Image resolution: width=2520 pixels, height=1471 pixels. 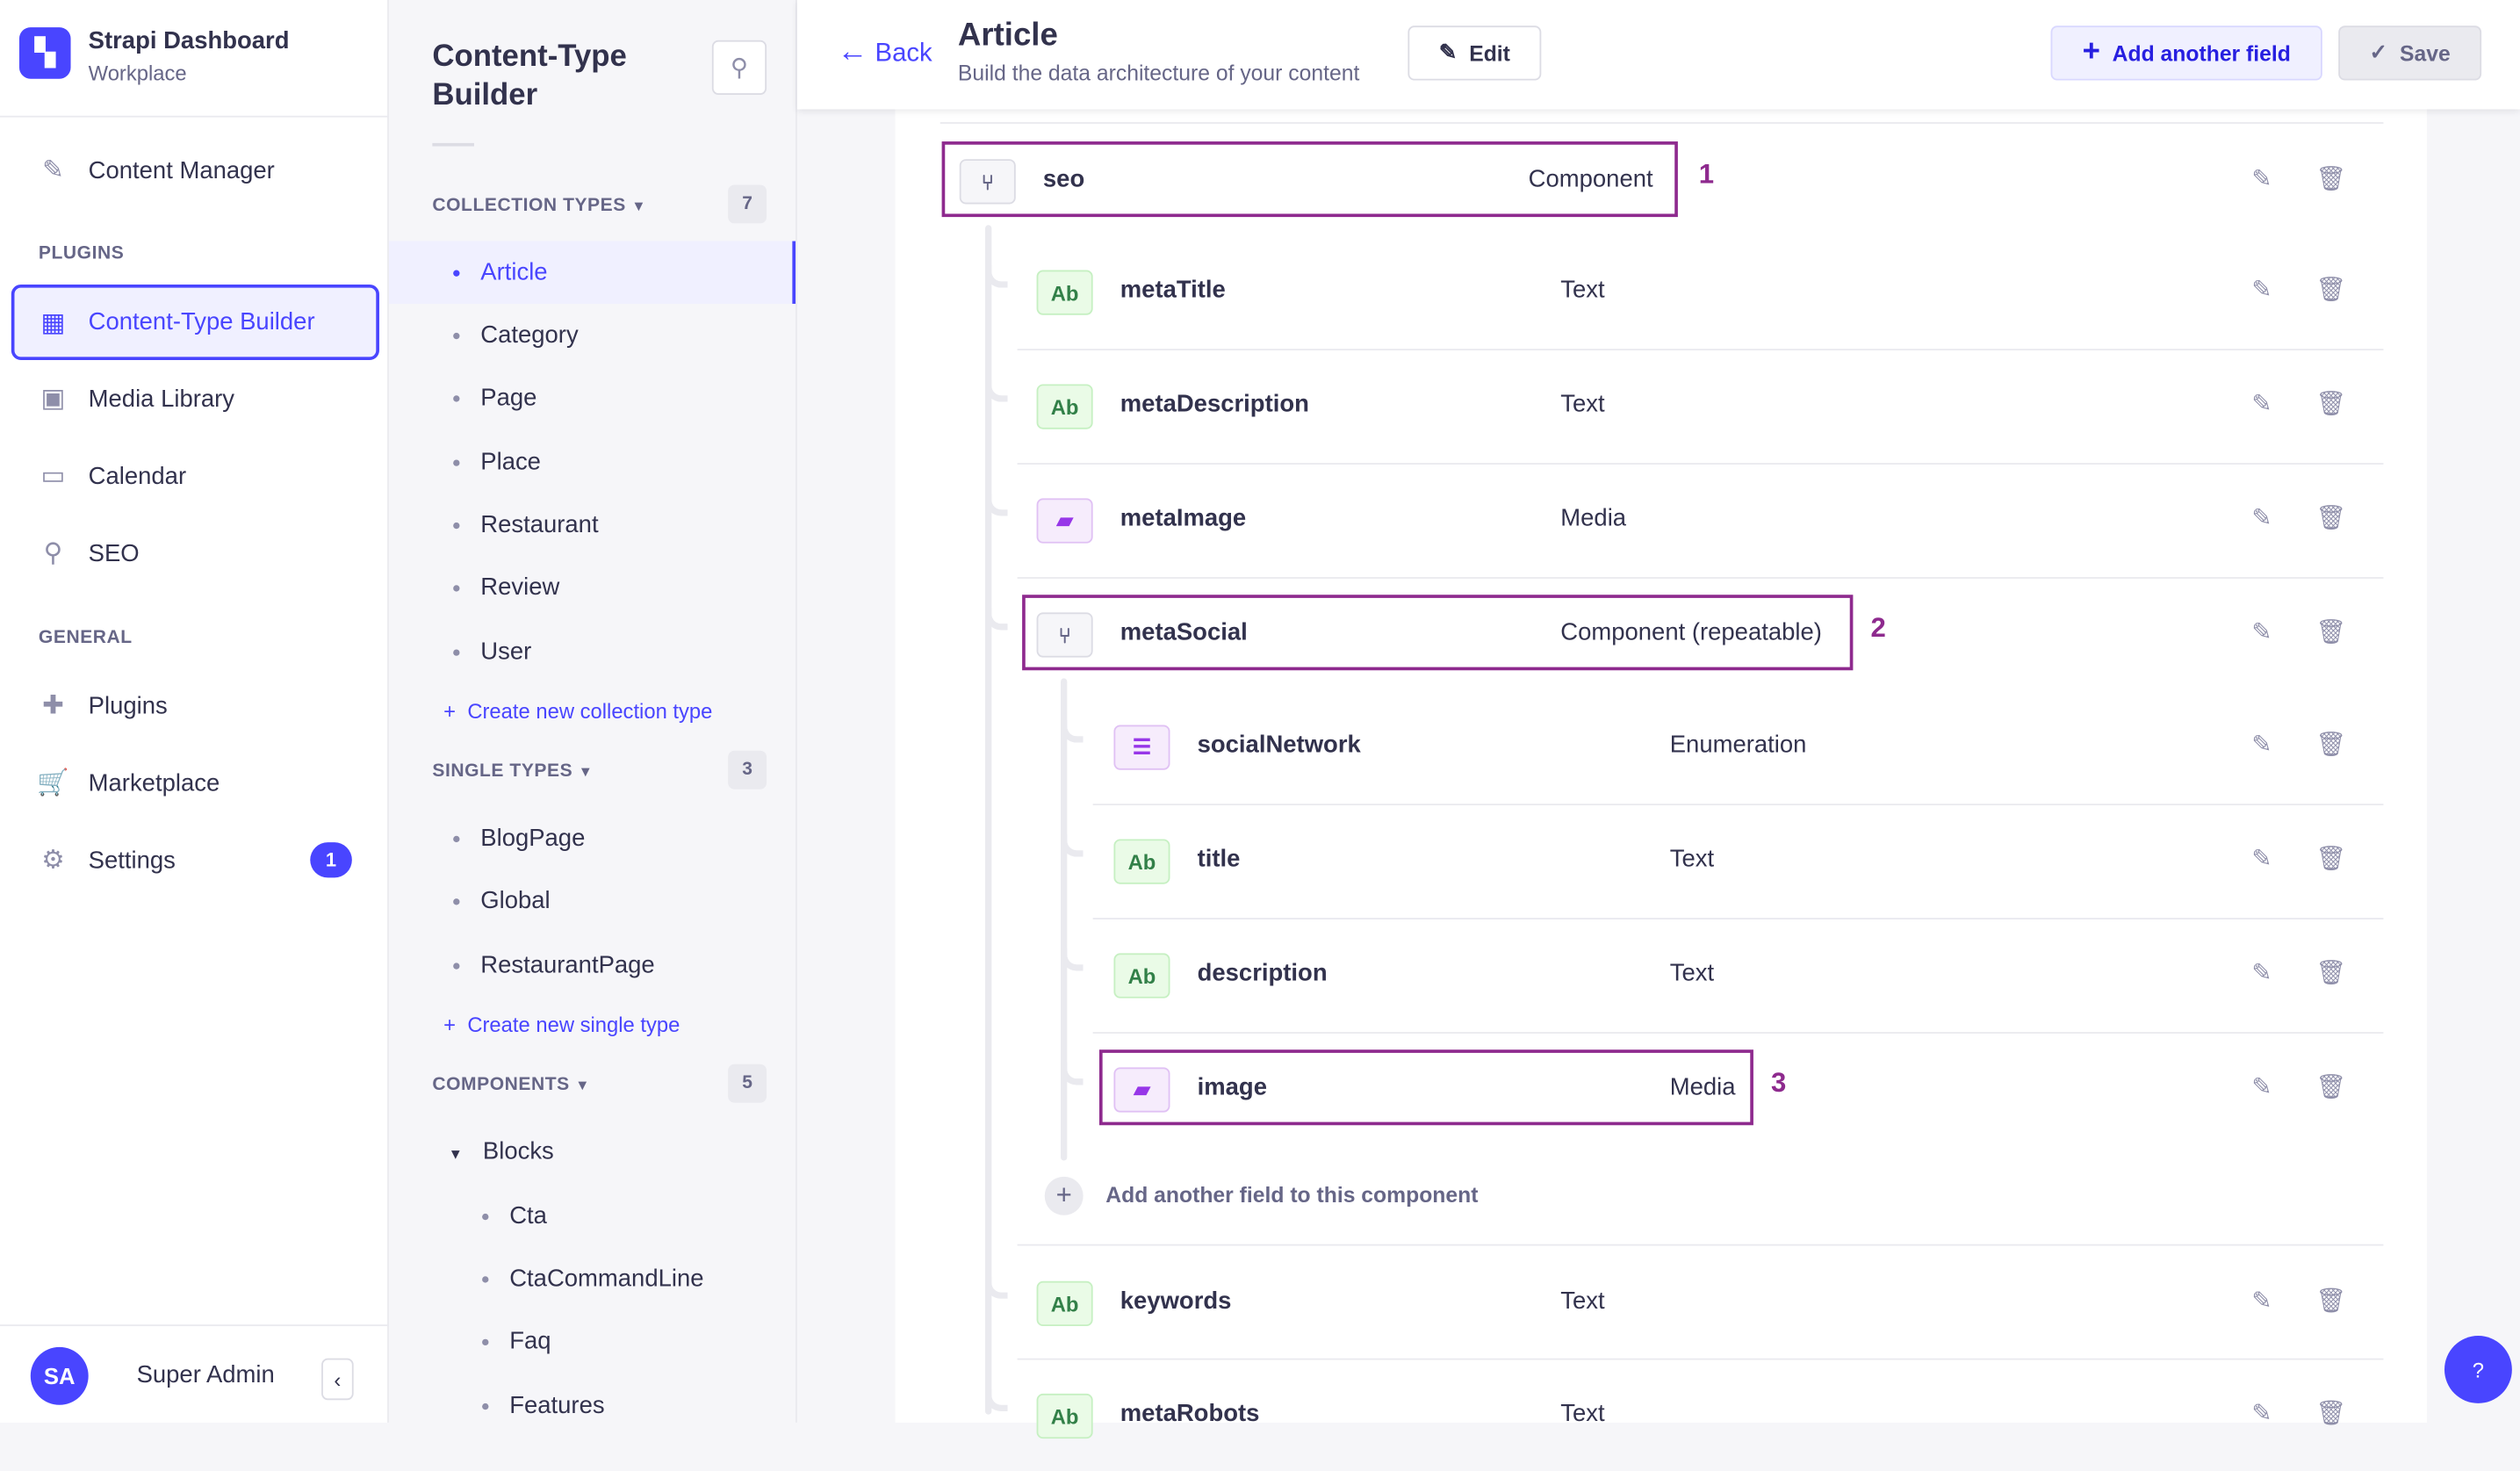 I want to click on arrow-left-icon: ←, so click(x=852, y=52).